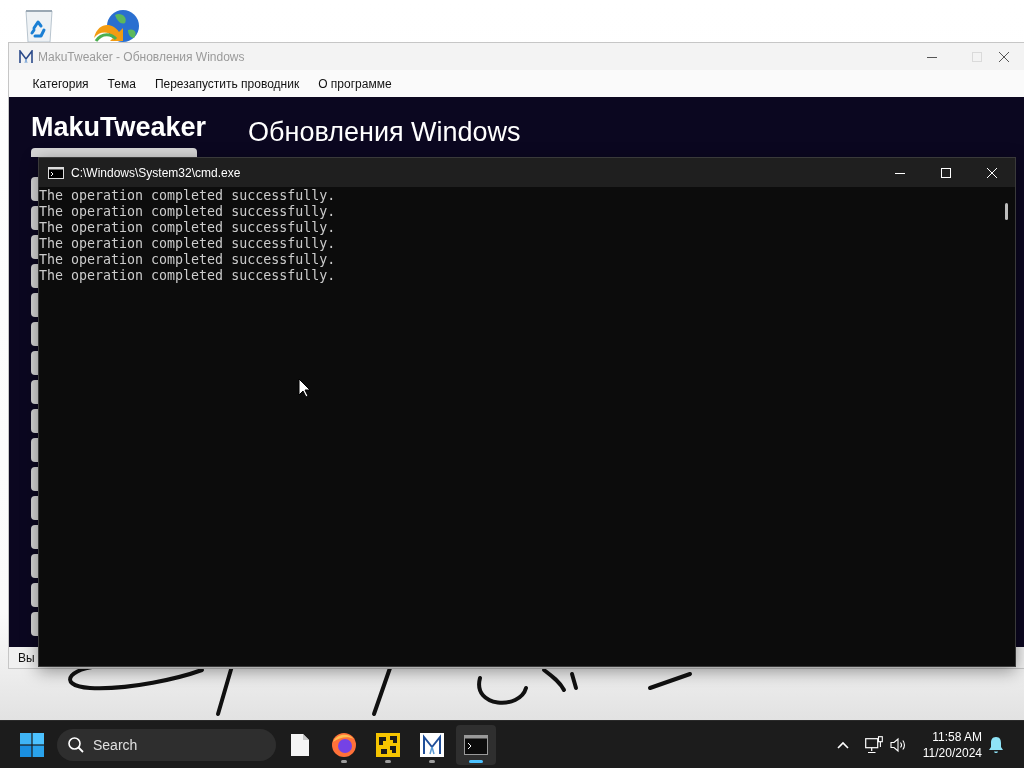  Describe the element at coordinates (39, 25) in the screenshot. I see `recycle-bin-icon` at that location.